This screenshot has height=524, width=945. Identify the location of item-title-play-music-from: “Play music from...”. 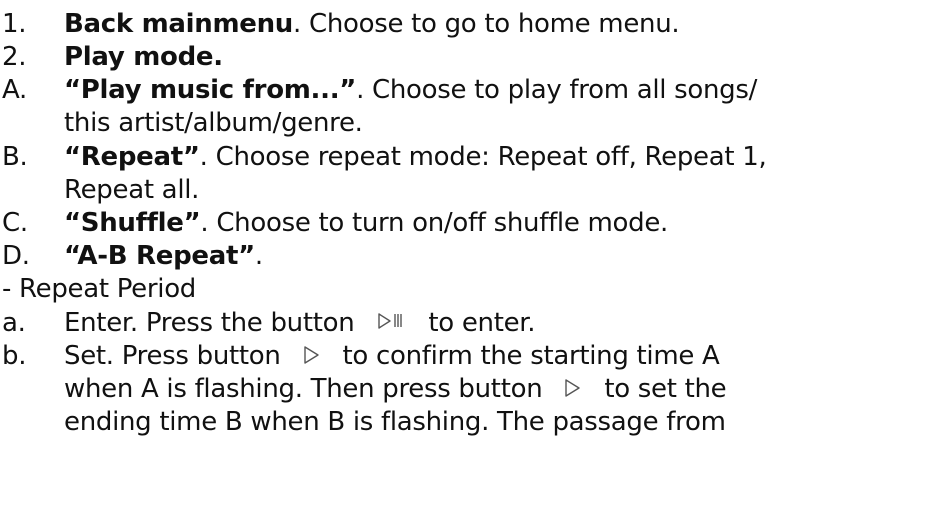
(210, 90).